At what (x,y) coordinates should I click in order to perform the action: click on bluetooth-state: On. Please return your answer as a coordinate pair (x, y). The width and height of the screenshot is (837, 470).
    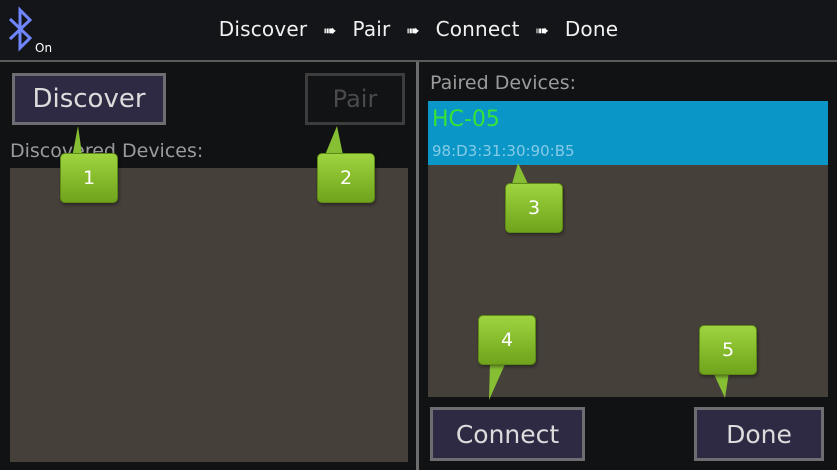
    Looking at the image, I should click on (44, 48).